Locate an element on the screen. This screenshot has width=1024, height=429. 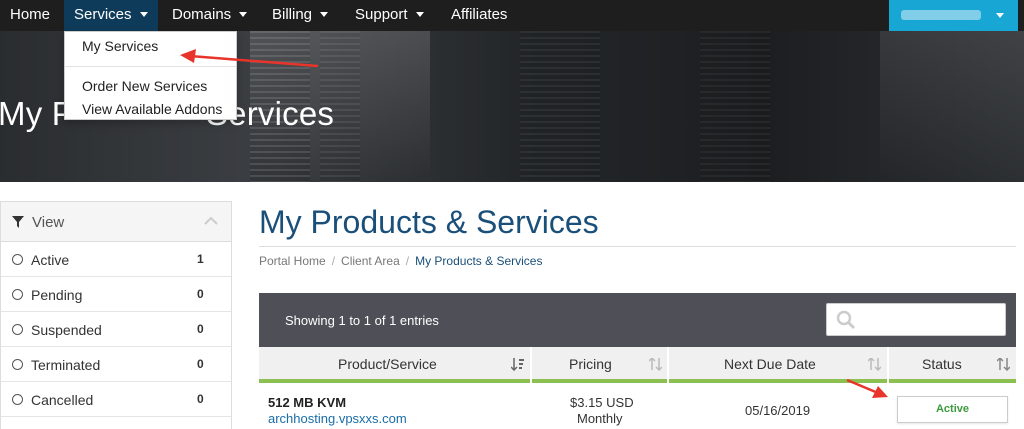
filter-item-label: Suspended is located at coordinates (66, 330).